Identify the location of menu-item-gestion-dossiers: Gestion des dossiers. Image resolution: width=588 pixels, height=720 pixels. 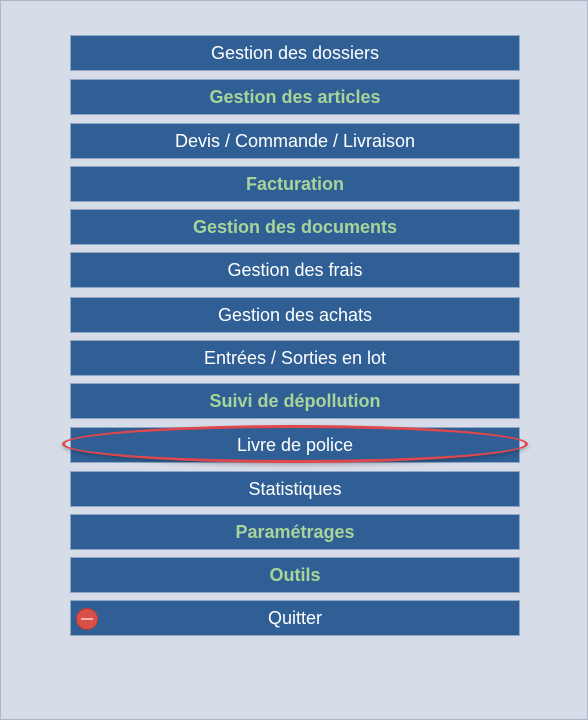
(295, 53).